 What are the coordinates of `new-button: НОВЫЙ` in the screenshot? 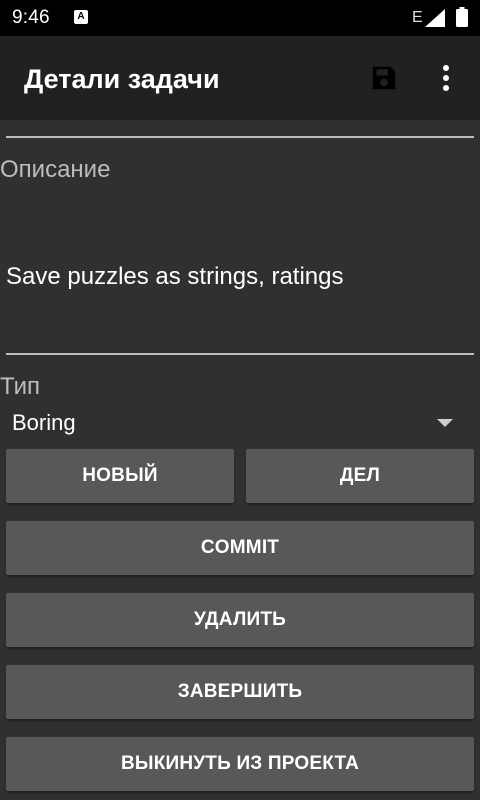 It's located at (120, 476).